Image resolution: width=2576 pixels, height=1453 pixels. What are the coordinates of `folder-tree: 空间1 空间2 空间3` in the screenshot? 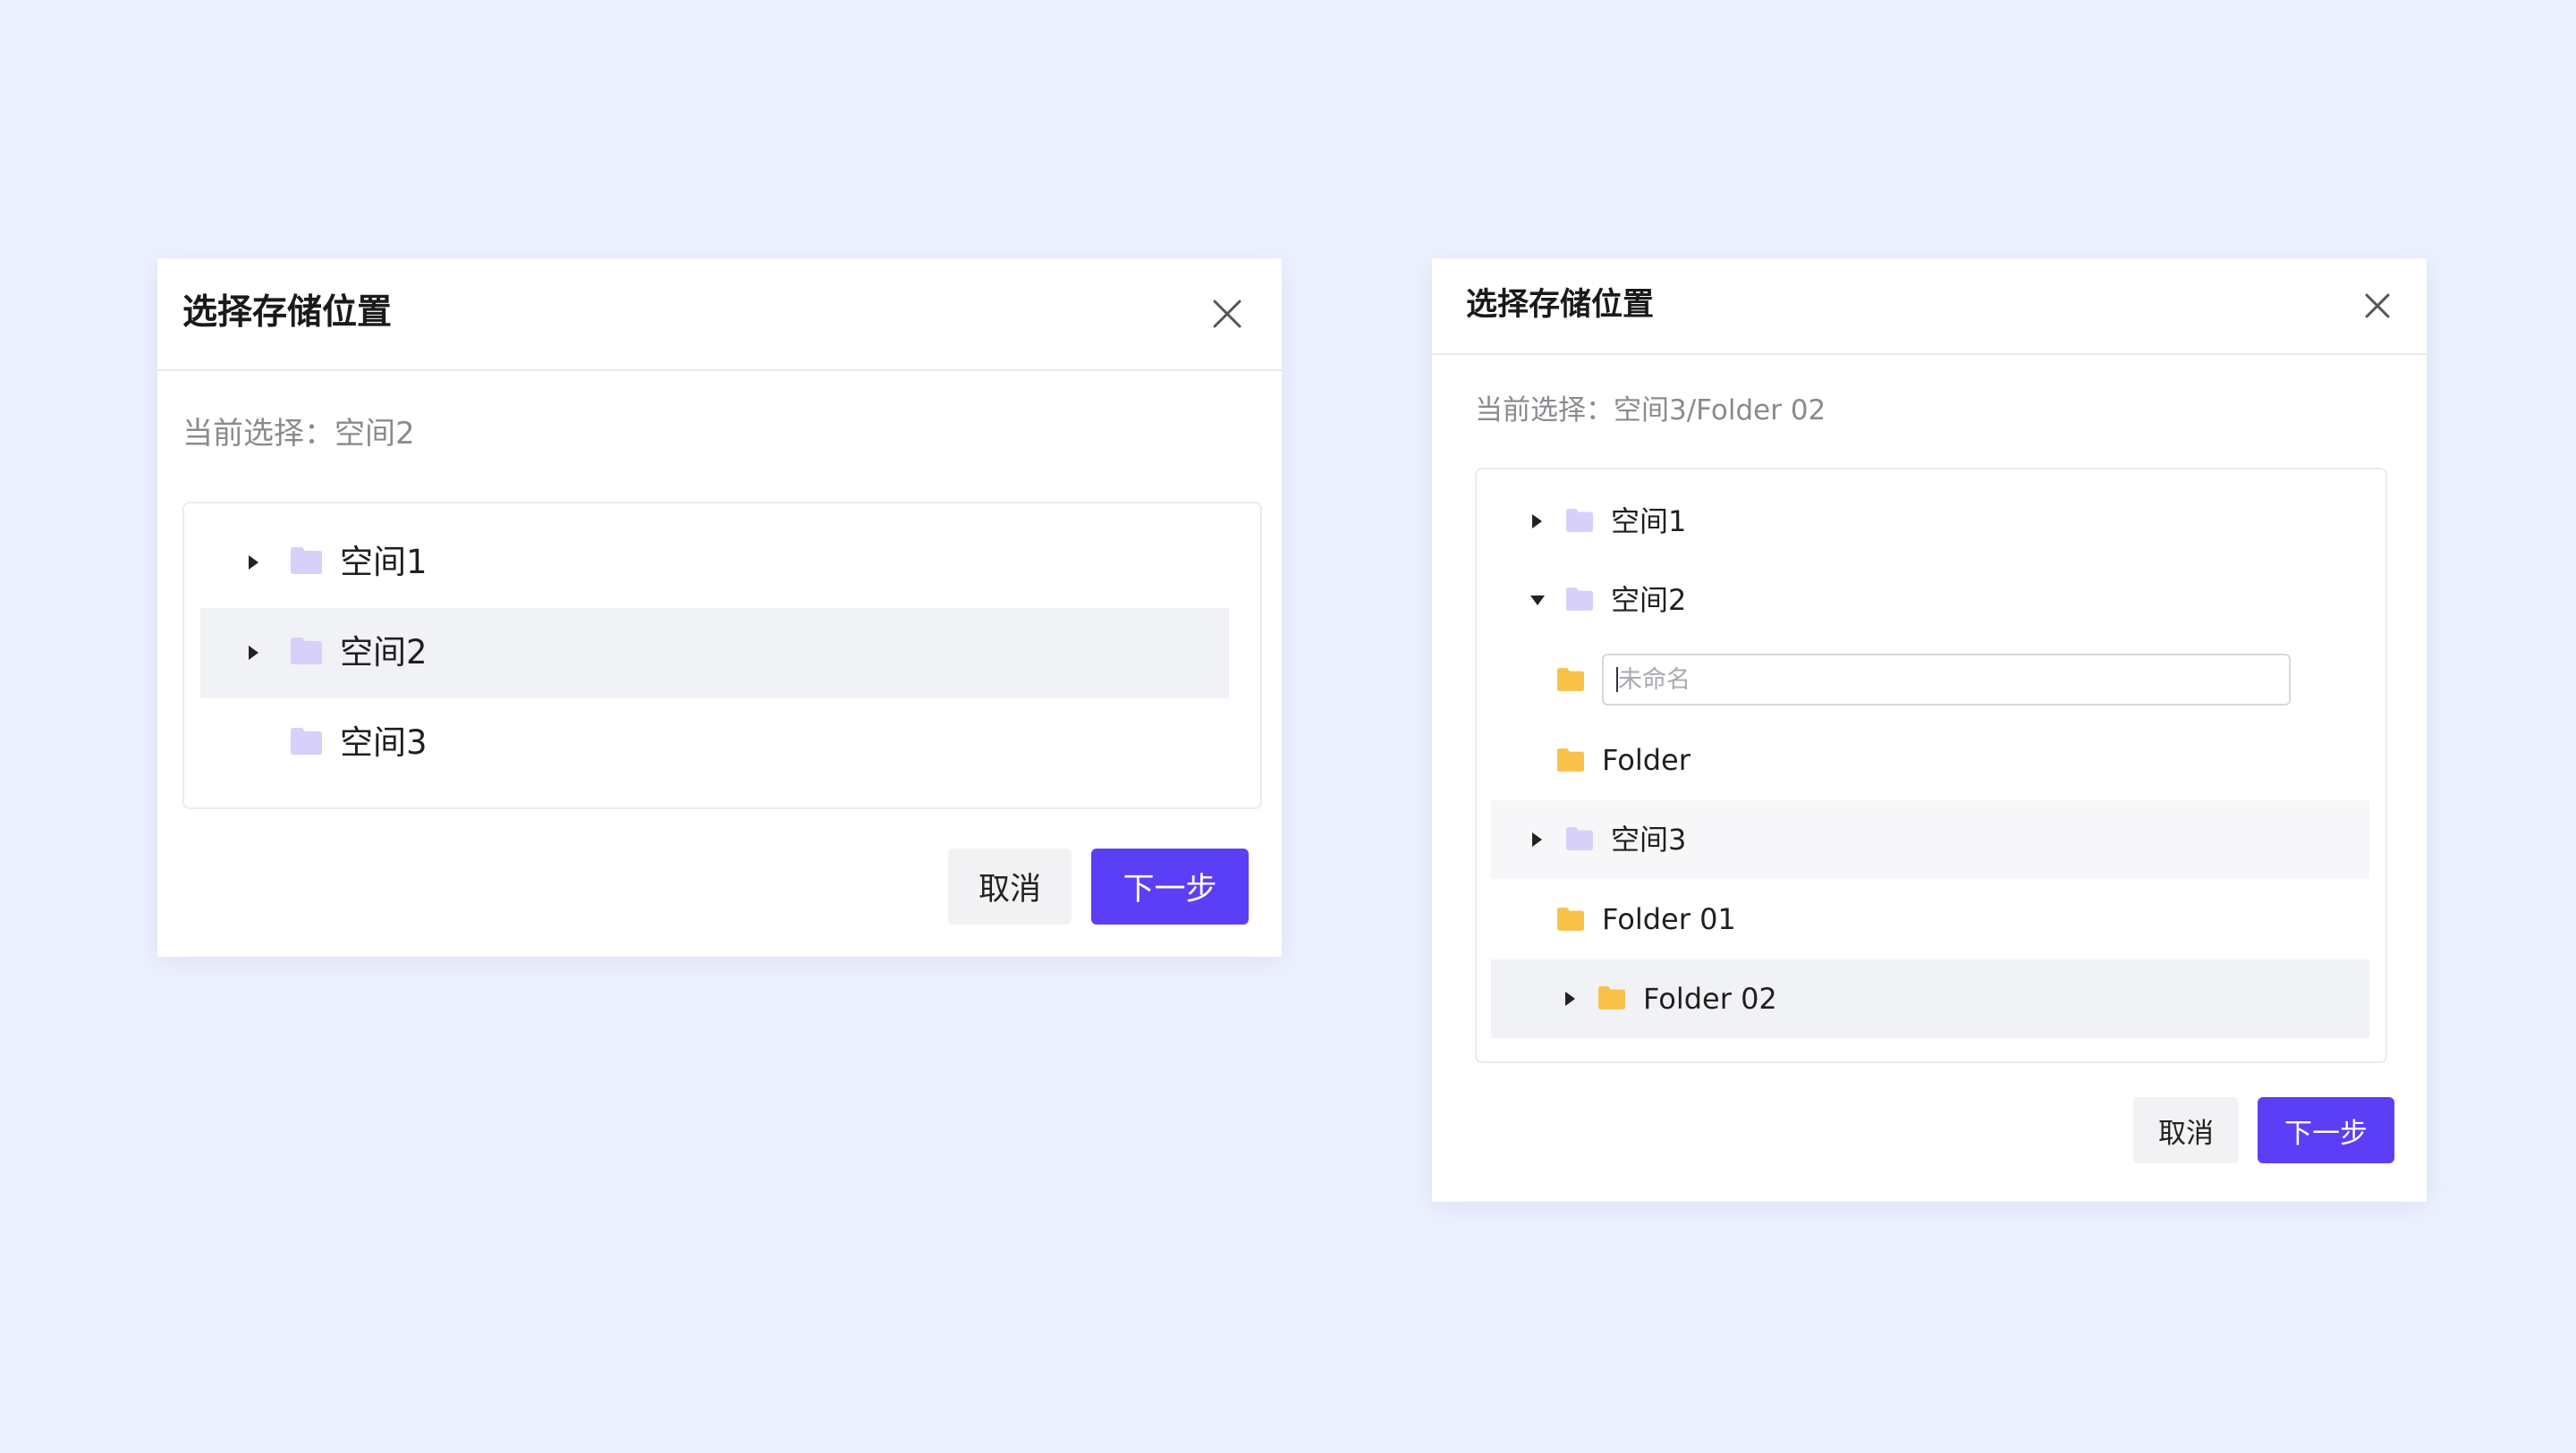 It's located at (722, 655).